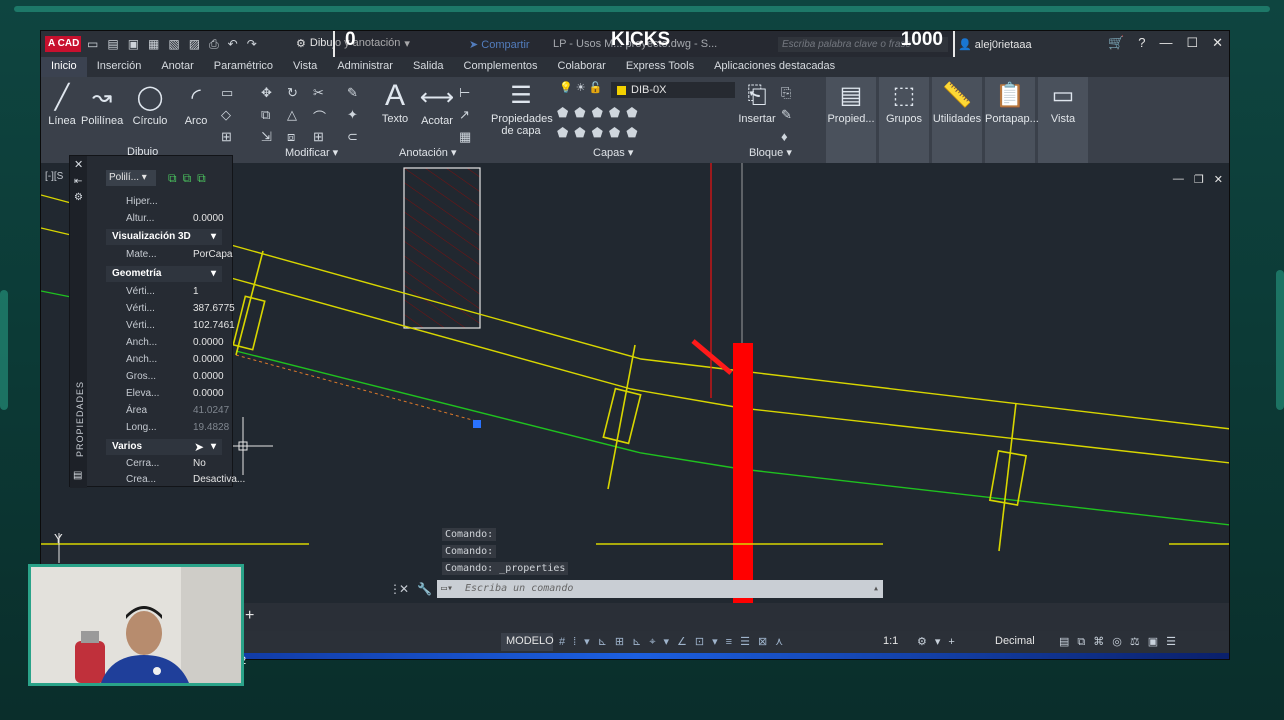  Describe the element at coordinates (56, 294) in the screenshot. I see `green-line-left` at that location.